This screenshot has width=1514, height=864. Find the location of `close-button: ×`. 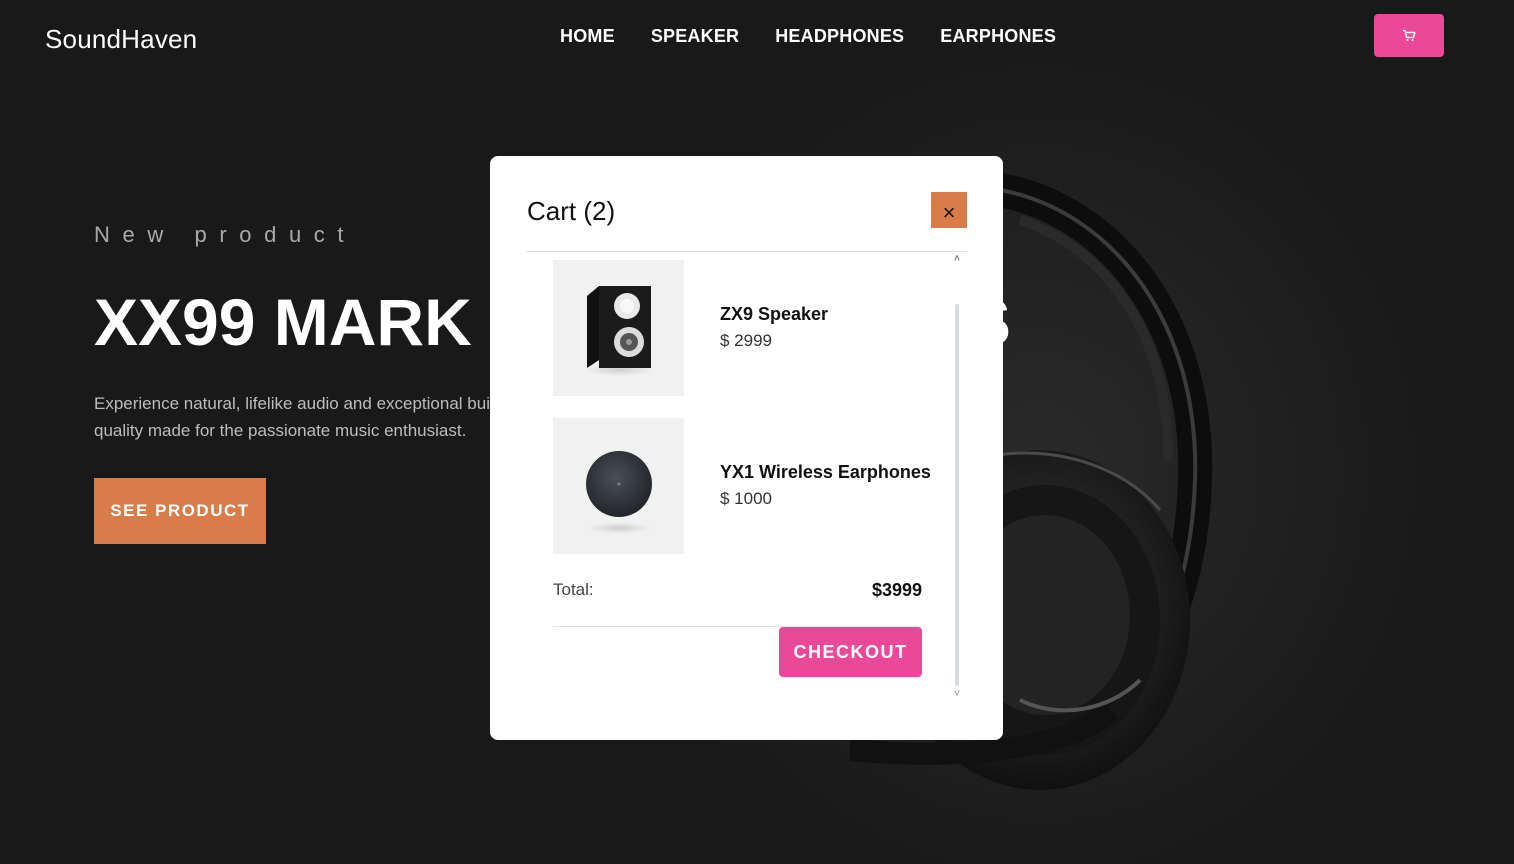

close-button: × is located at coordinates (949, 210).